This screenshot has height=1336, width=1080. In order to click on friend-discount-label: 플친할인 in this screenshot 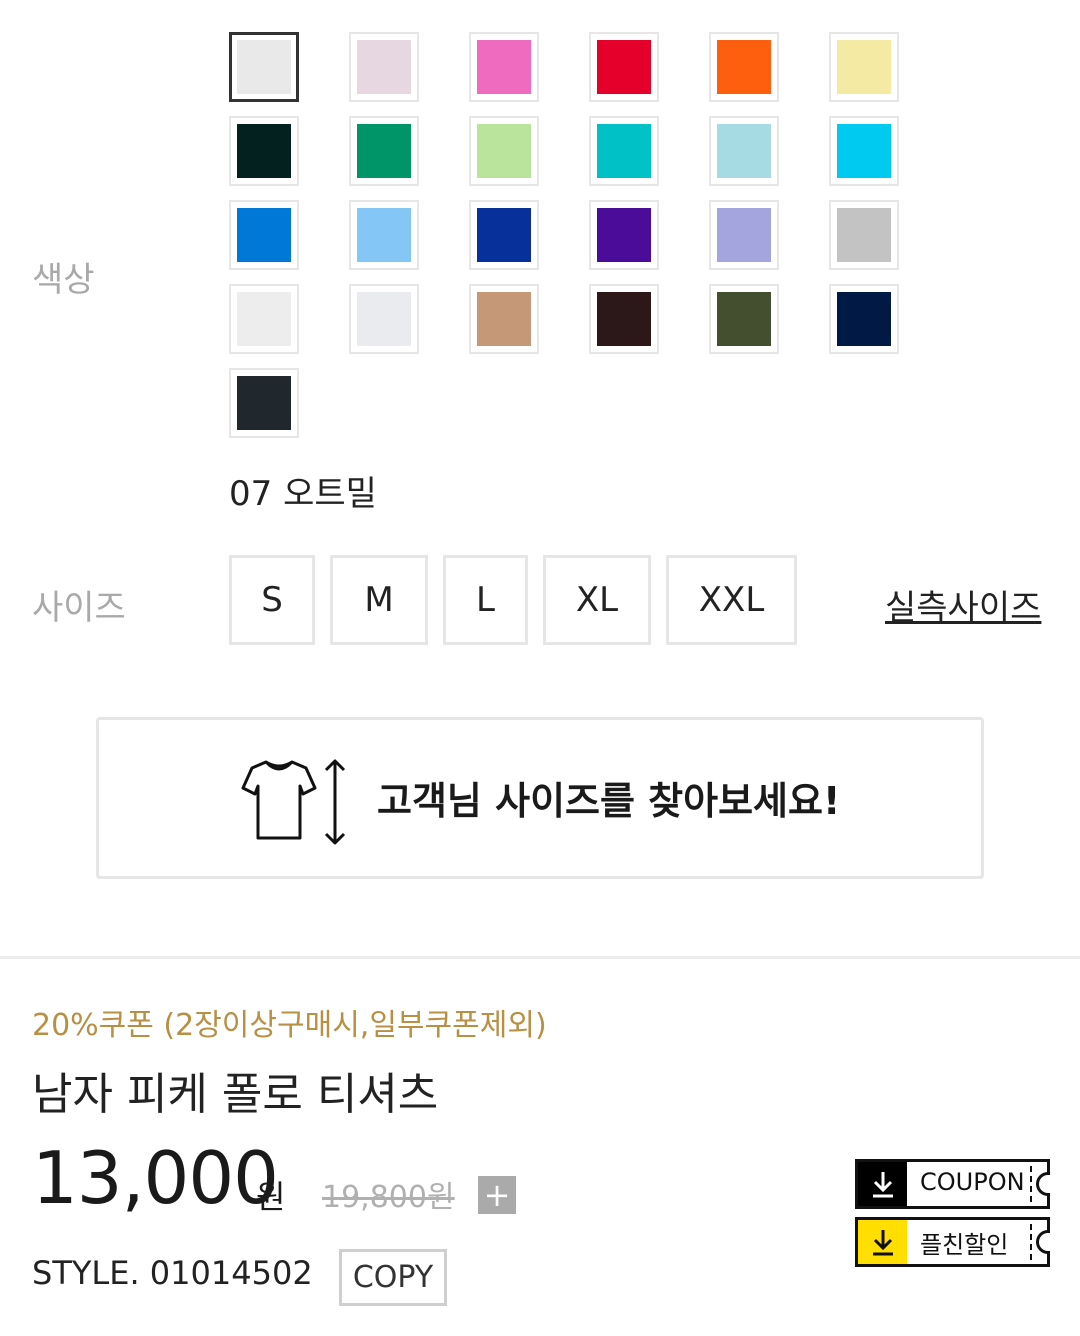, I will do `click(964, 1245)`.